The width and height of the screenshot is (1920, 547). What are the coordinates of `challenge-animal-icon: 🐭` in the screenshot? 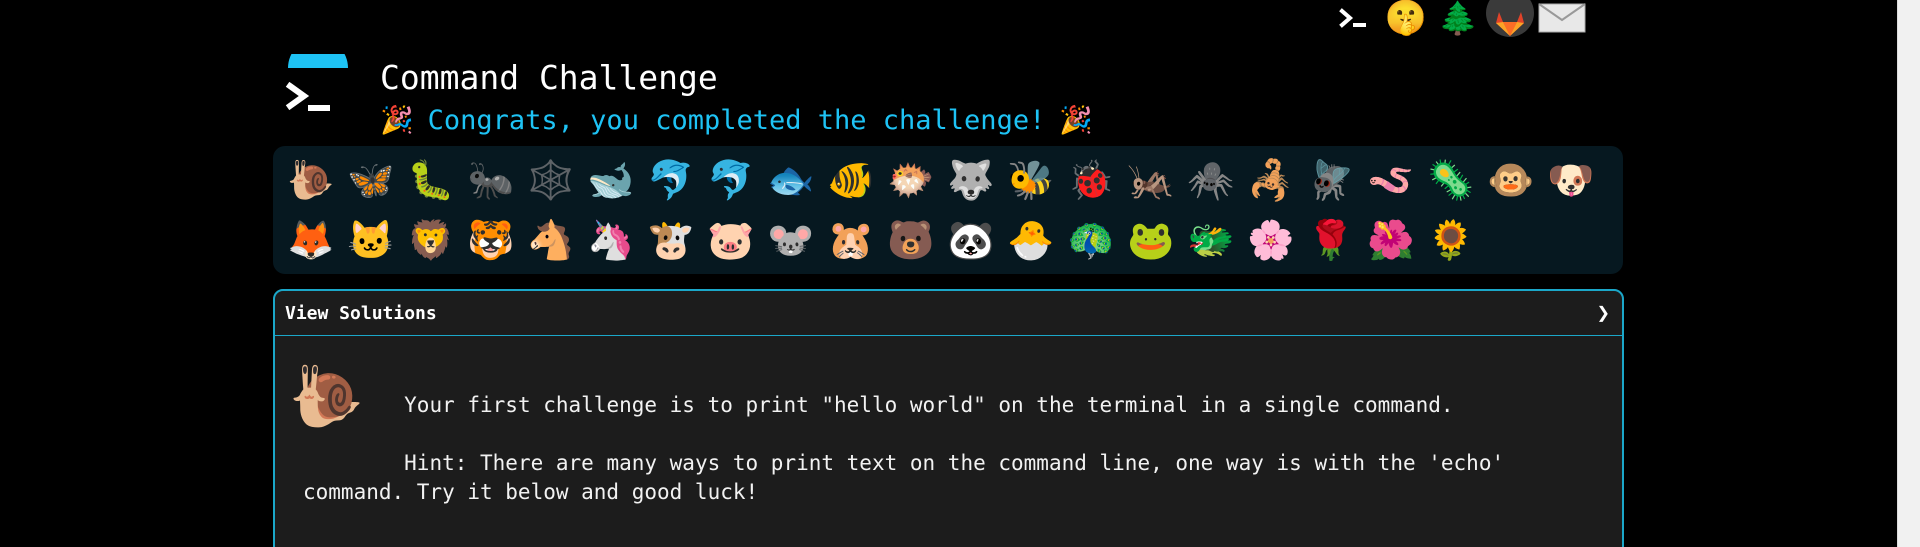 It's located at (791, 240).